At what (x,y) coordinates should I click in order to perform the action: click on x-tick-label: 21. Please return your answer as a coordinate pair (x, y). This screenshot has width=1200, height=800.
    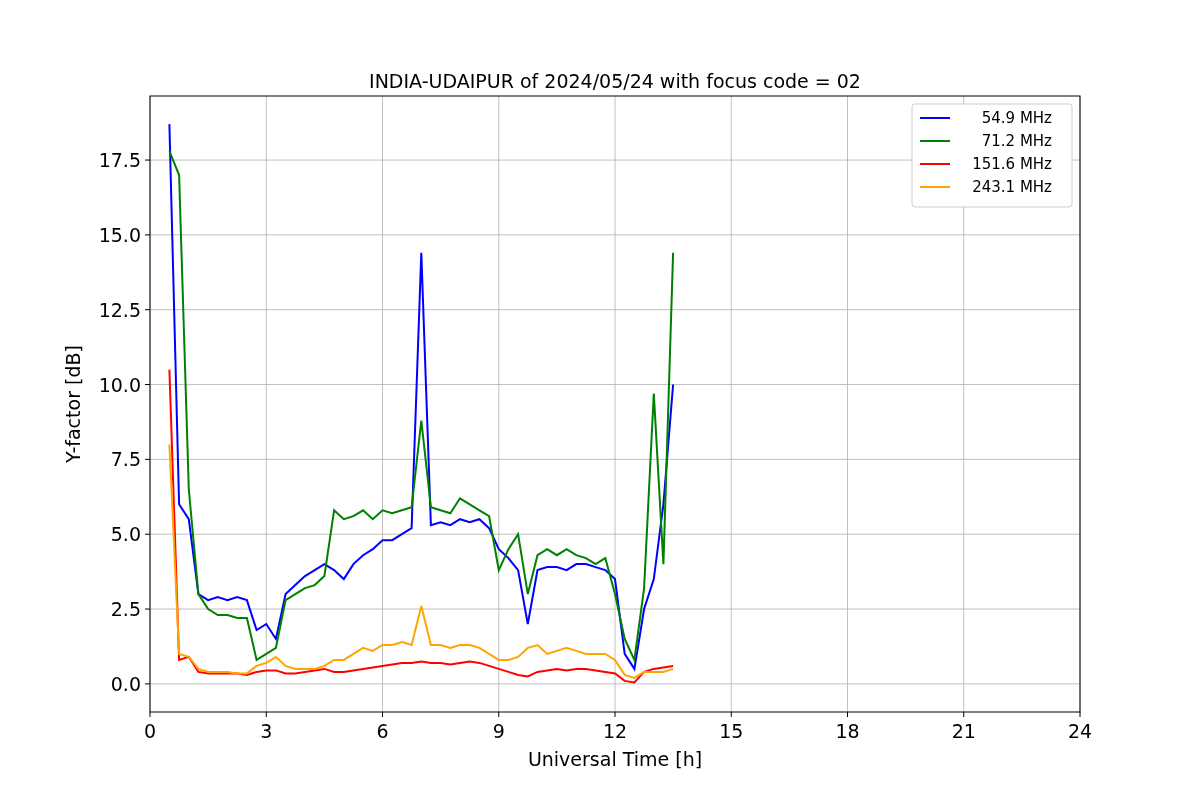
    Looking at the image, I should click on (963, 731).